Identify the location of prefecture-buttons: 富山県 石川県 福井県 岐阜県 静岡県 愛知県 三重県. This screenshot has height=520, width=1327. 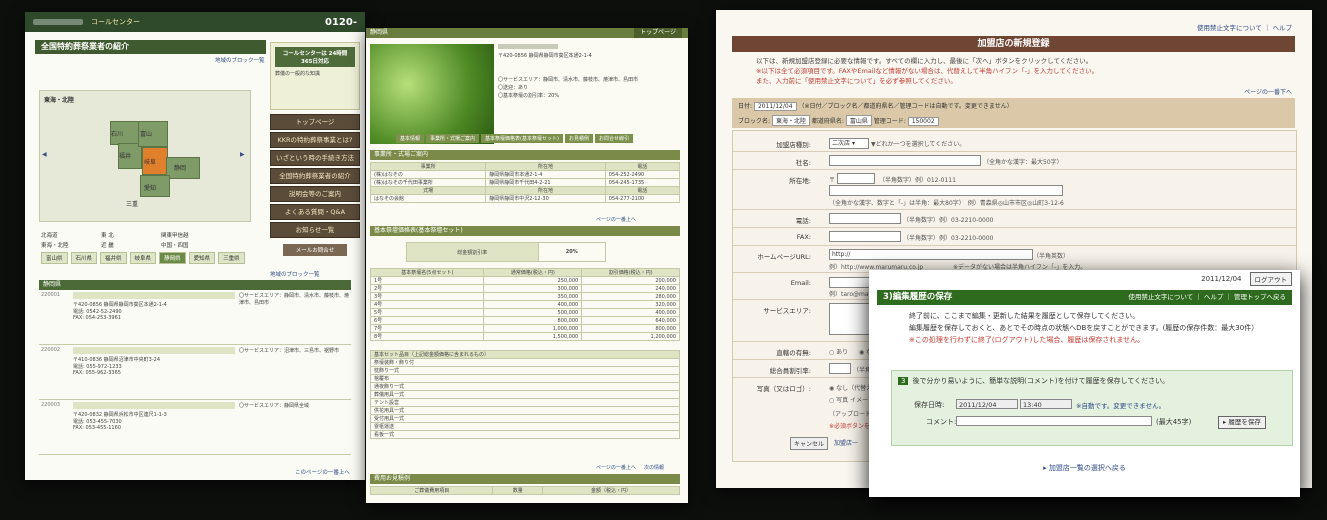
(146, 258).